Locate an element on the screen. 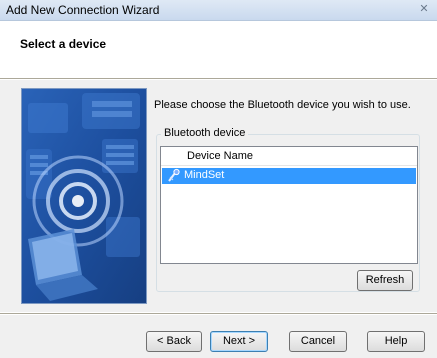  help-button: Help is located at coordinates (396, 341).